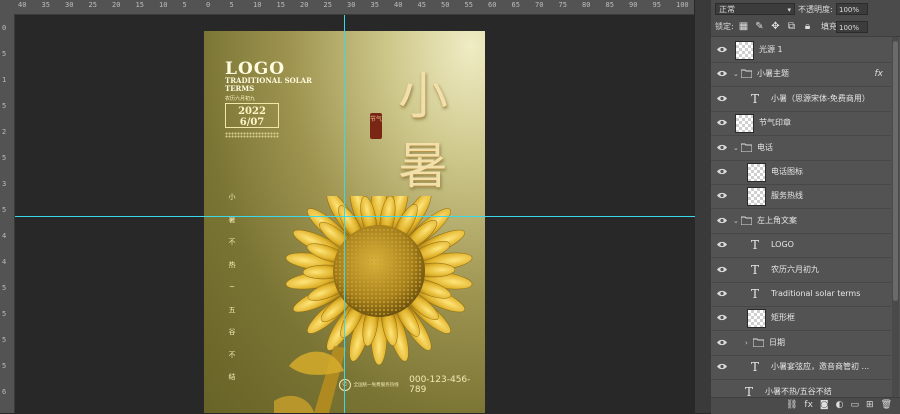  Describe the element at coordinates (870, 405) in the screenshot. I see `new-layer-icon: ⊞` at that location.